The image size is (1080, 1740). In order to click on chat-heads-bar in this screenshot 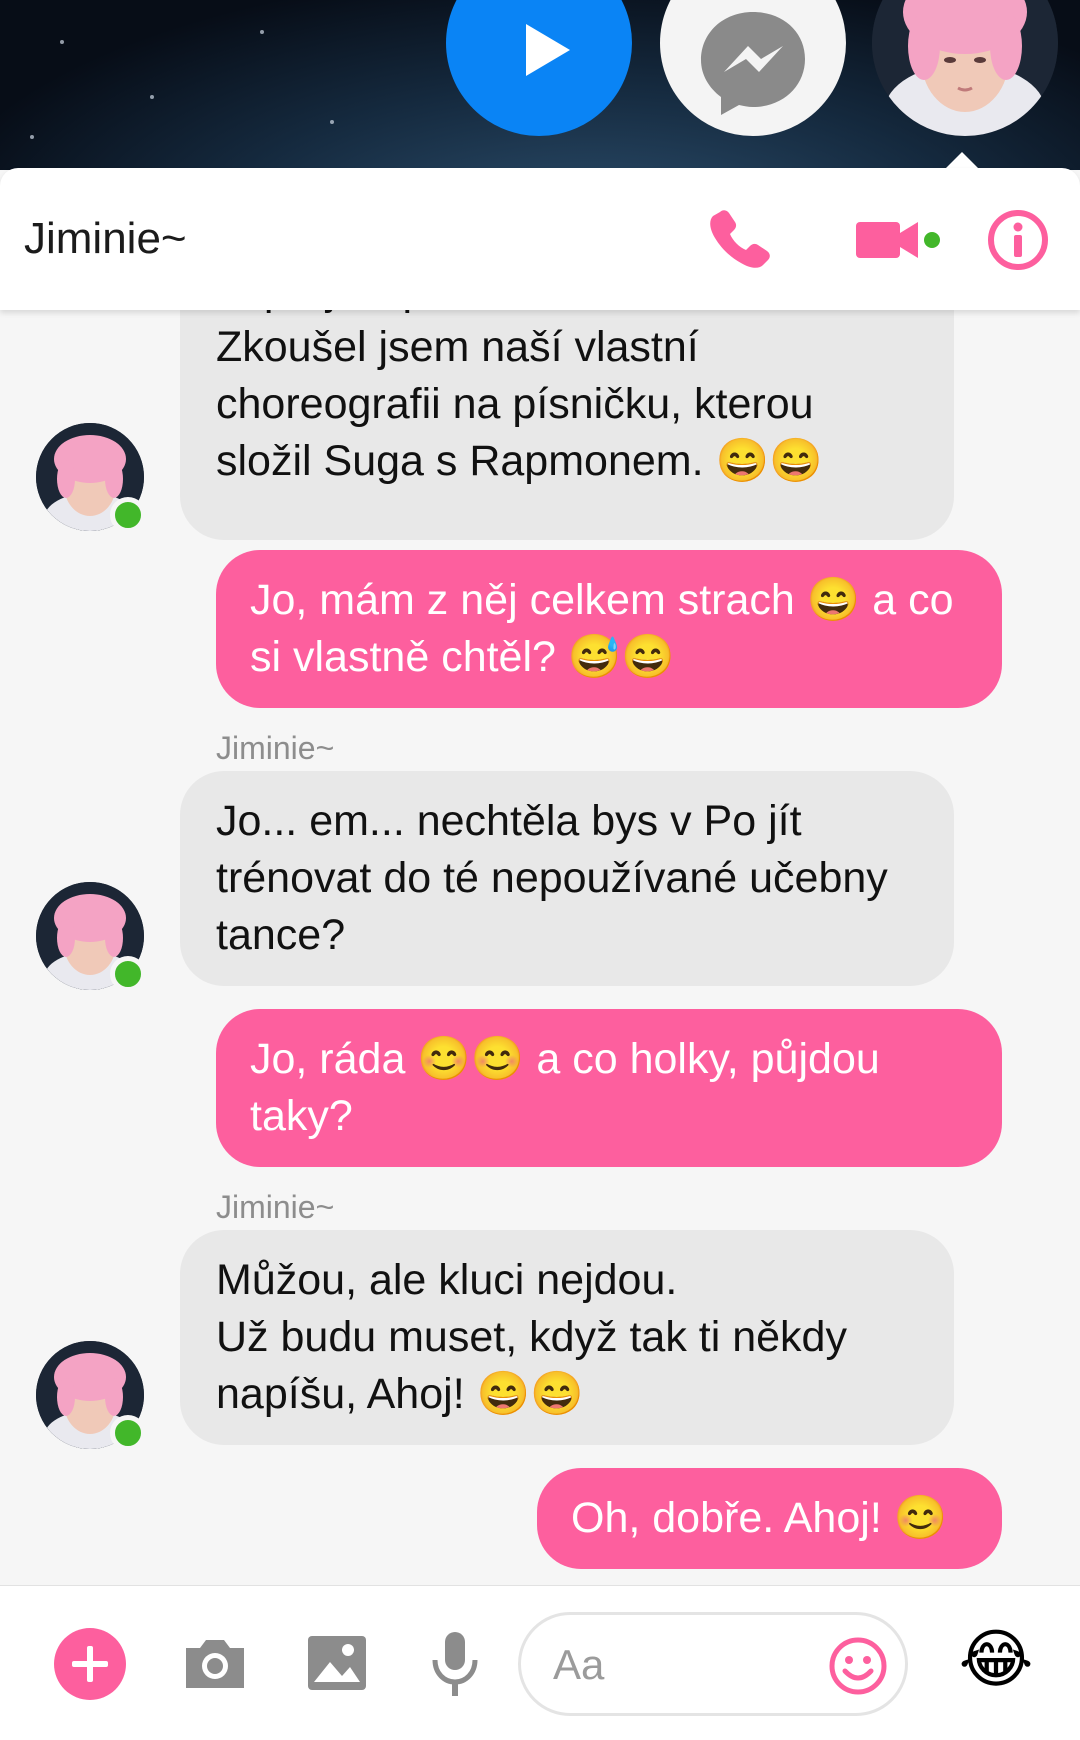, I will do `click(540, 85)`.